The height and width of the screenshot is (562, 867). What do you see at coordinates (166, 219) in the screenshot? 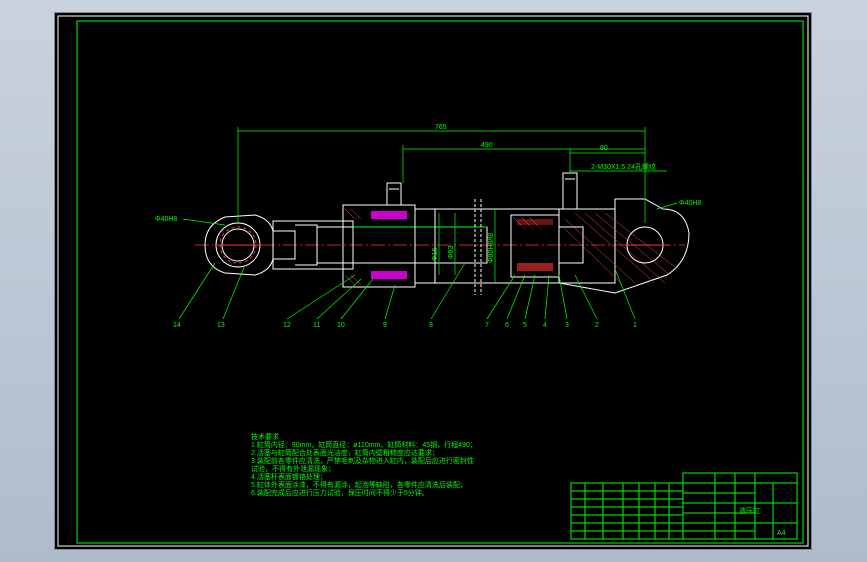
I see `callout-left-hole: Φ40H8` at bounding box center [166, 219].